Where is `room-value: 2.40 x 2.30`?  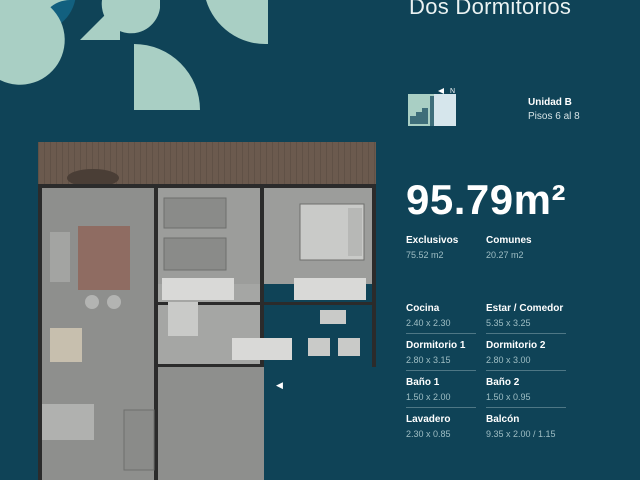 room-value: 2.40 x 2.30 is located at coordinates (428, 323).